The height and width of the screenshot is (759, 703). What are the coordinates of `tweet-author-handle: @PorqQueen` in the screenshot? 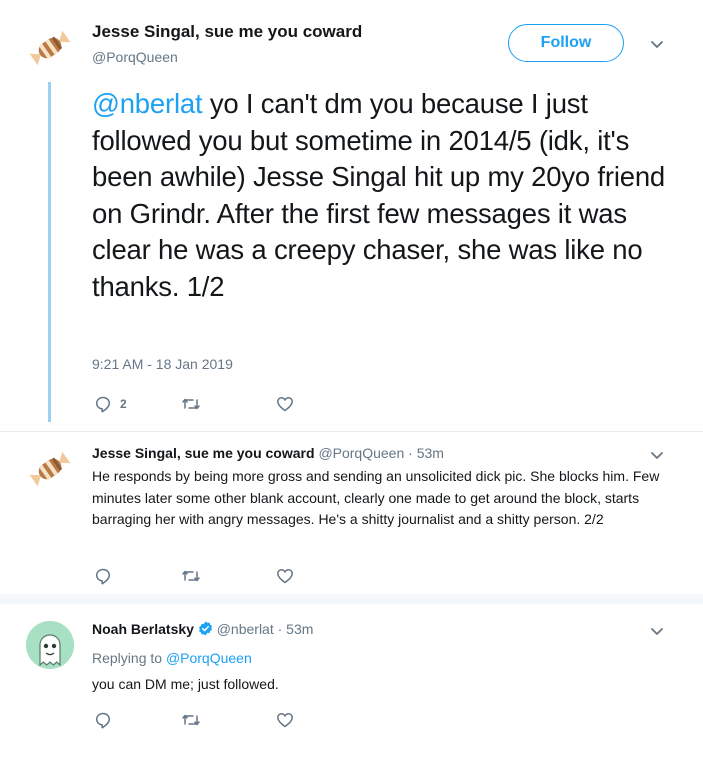 It's located at (135, 57).